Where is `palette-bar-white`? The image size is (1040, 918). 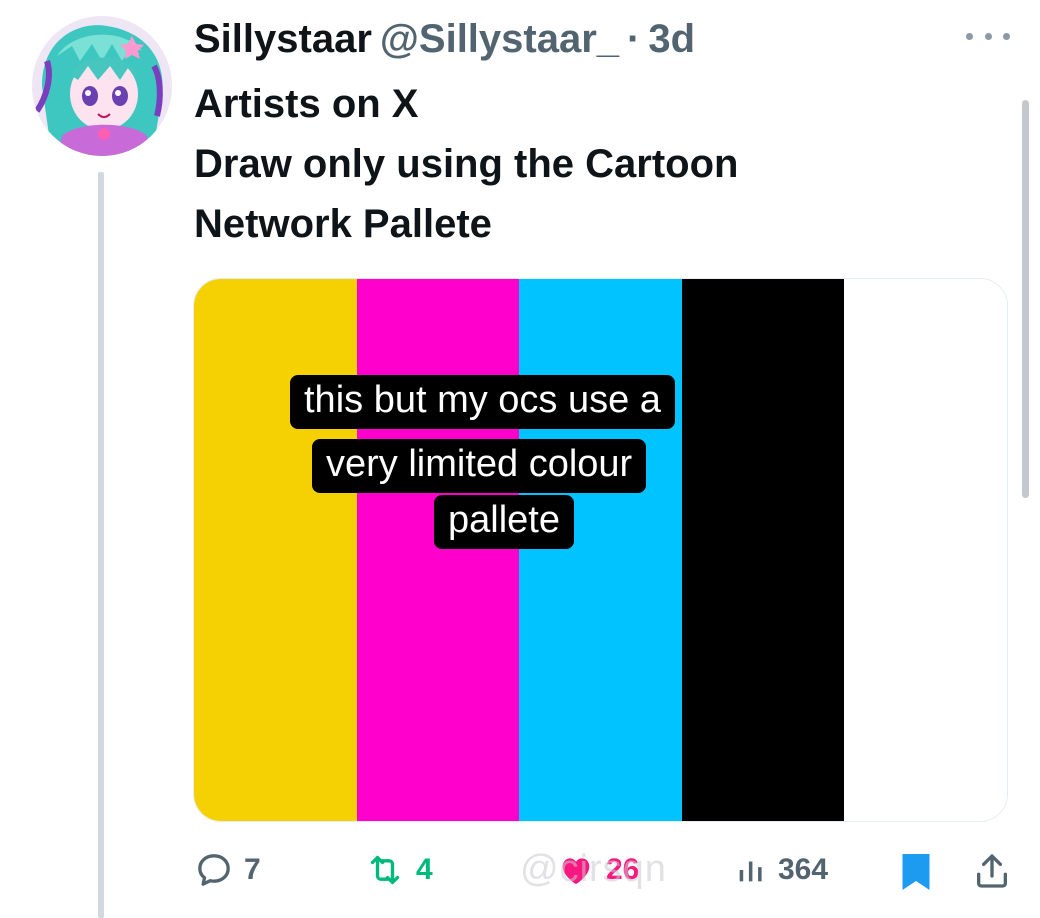 palette-bar-white is located at coordinates (925, 550).